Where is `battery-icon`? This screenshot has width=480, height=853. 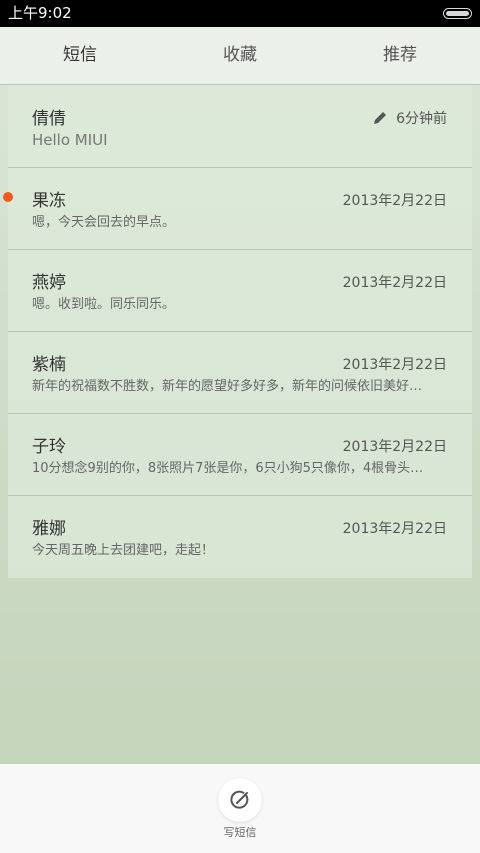
battery-icon is located at coordinates (457, 13).